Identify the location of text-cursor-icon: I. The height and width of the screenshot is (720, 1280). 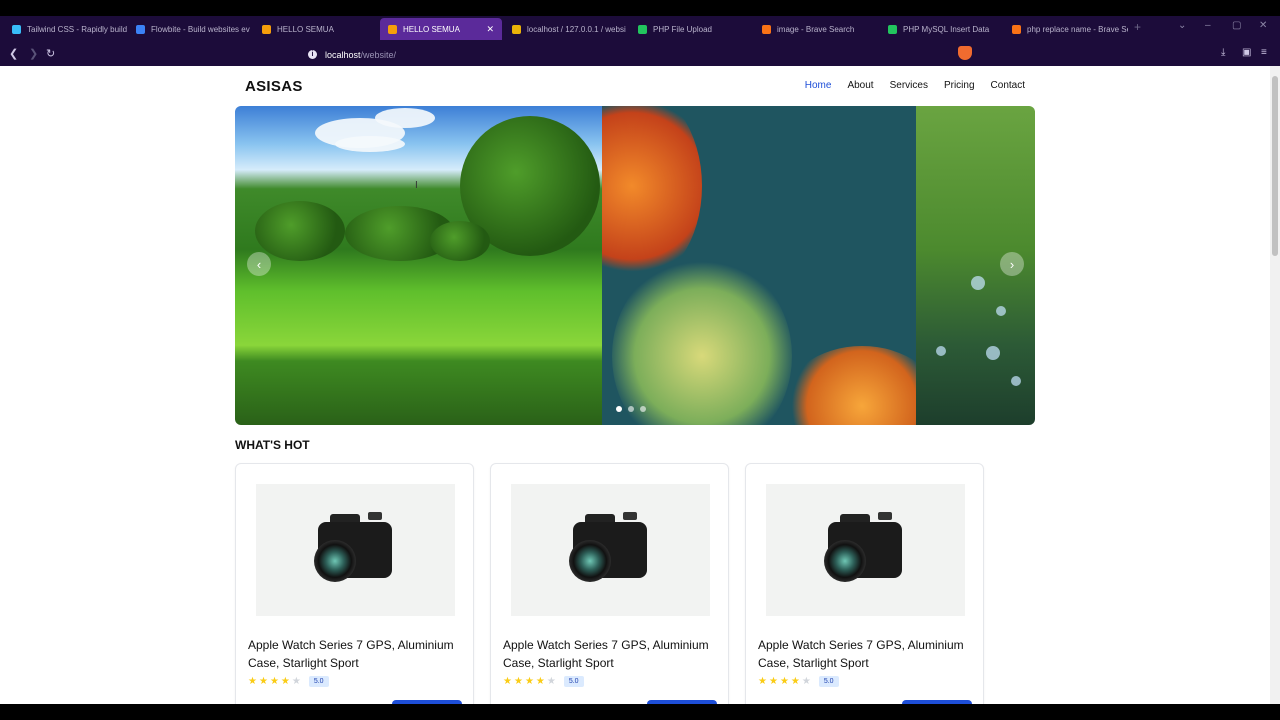
(416, 185).